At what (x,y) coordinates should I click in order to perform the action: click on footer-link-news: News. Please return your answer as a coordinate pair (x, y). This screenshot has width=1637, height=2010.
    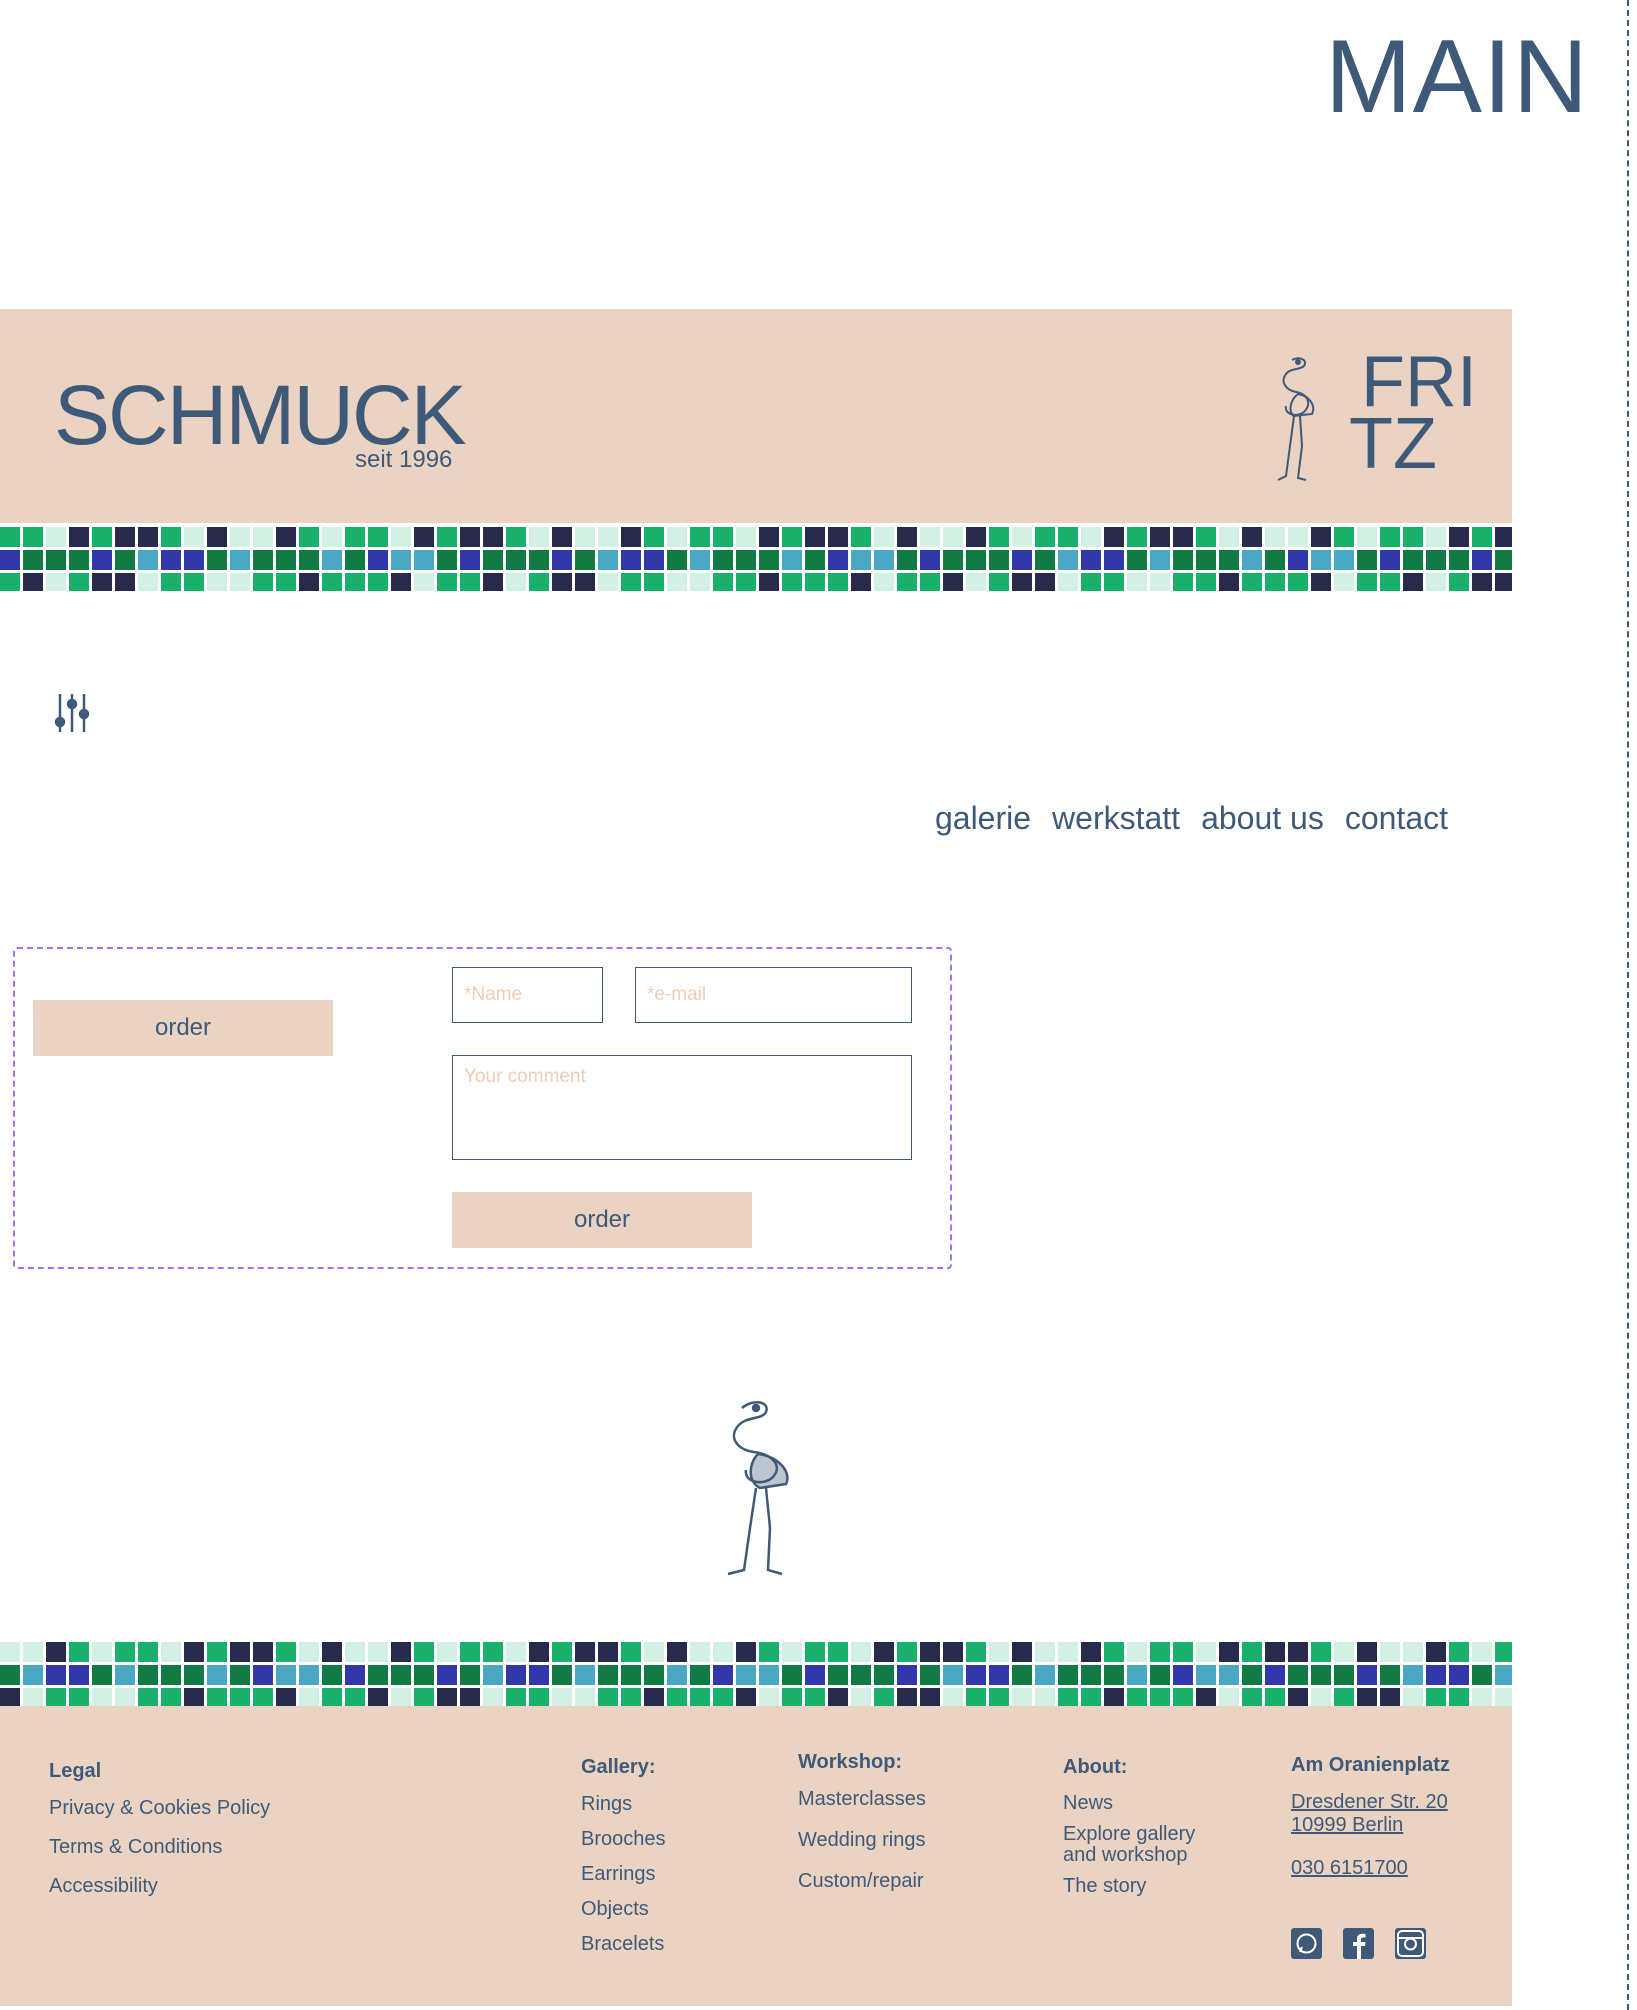
    Looking at the image, I should click on (1133, 1803).